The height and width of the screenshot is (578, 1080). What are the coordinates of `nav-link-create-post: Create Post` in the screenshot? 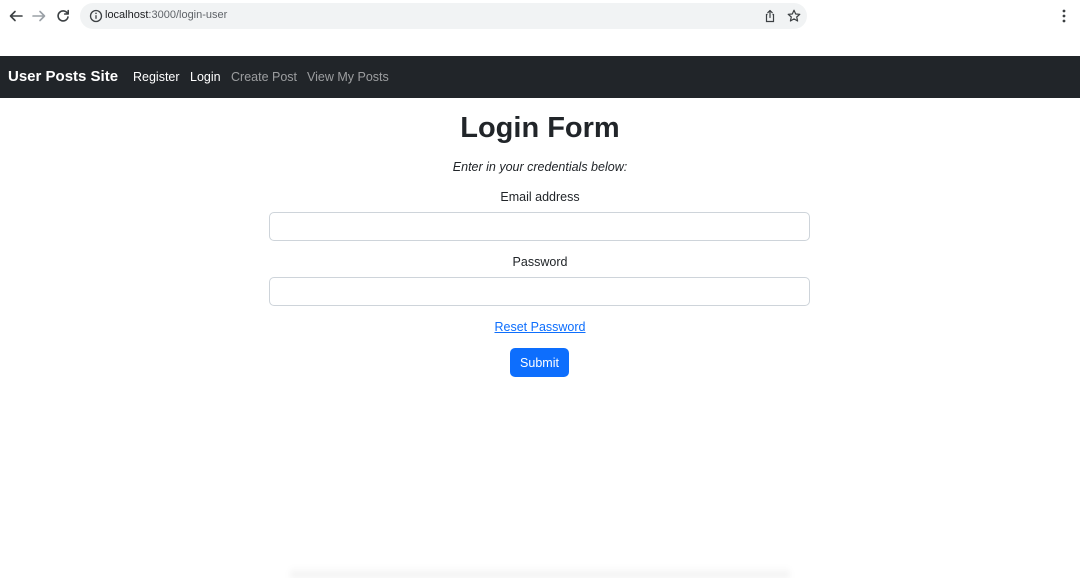 It's located at (264, 77).